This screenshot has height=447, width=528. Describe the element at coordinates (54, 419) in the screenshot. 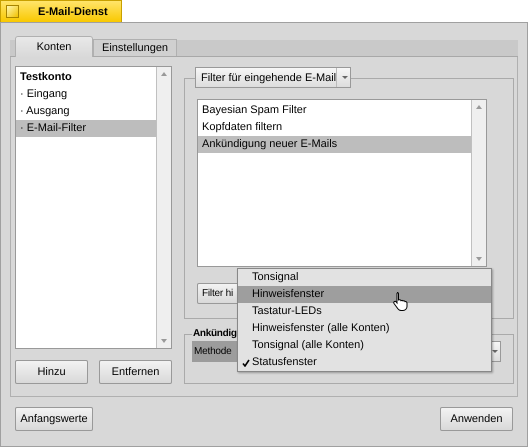

I see `defaults-button: Anfangswerte` at that location.